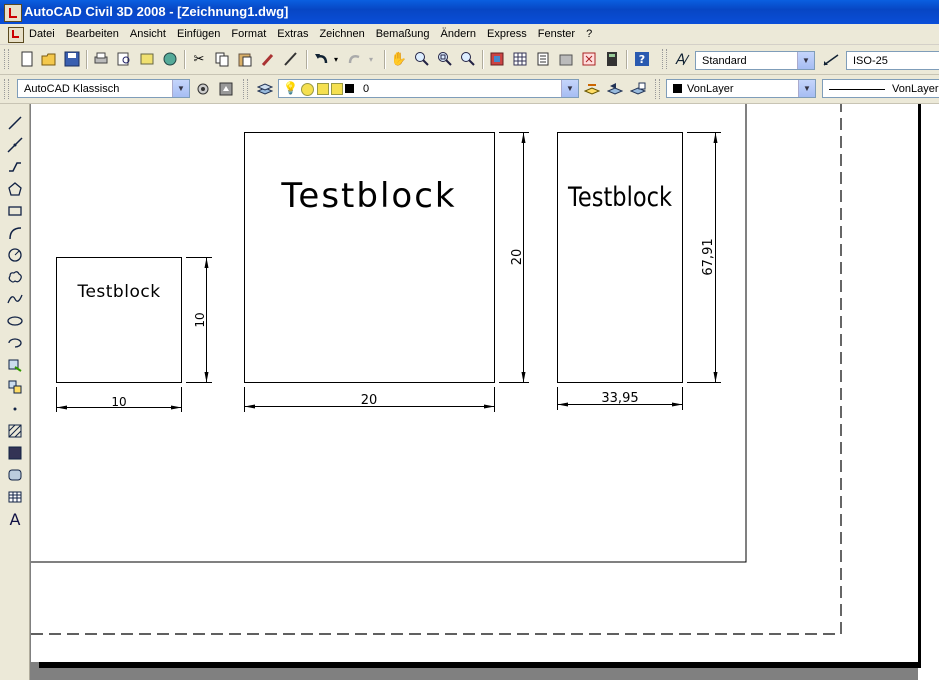  I want to click on block-3-height-dimension: 67,91, so click(704, 257).